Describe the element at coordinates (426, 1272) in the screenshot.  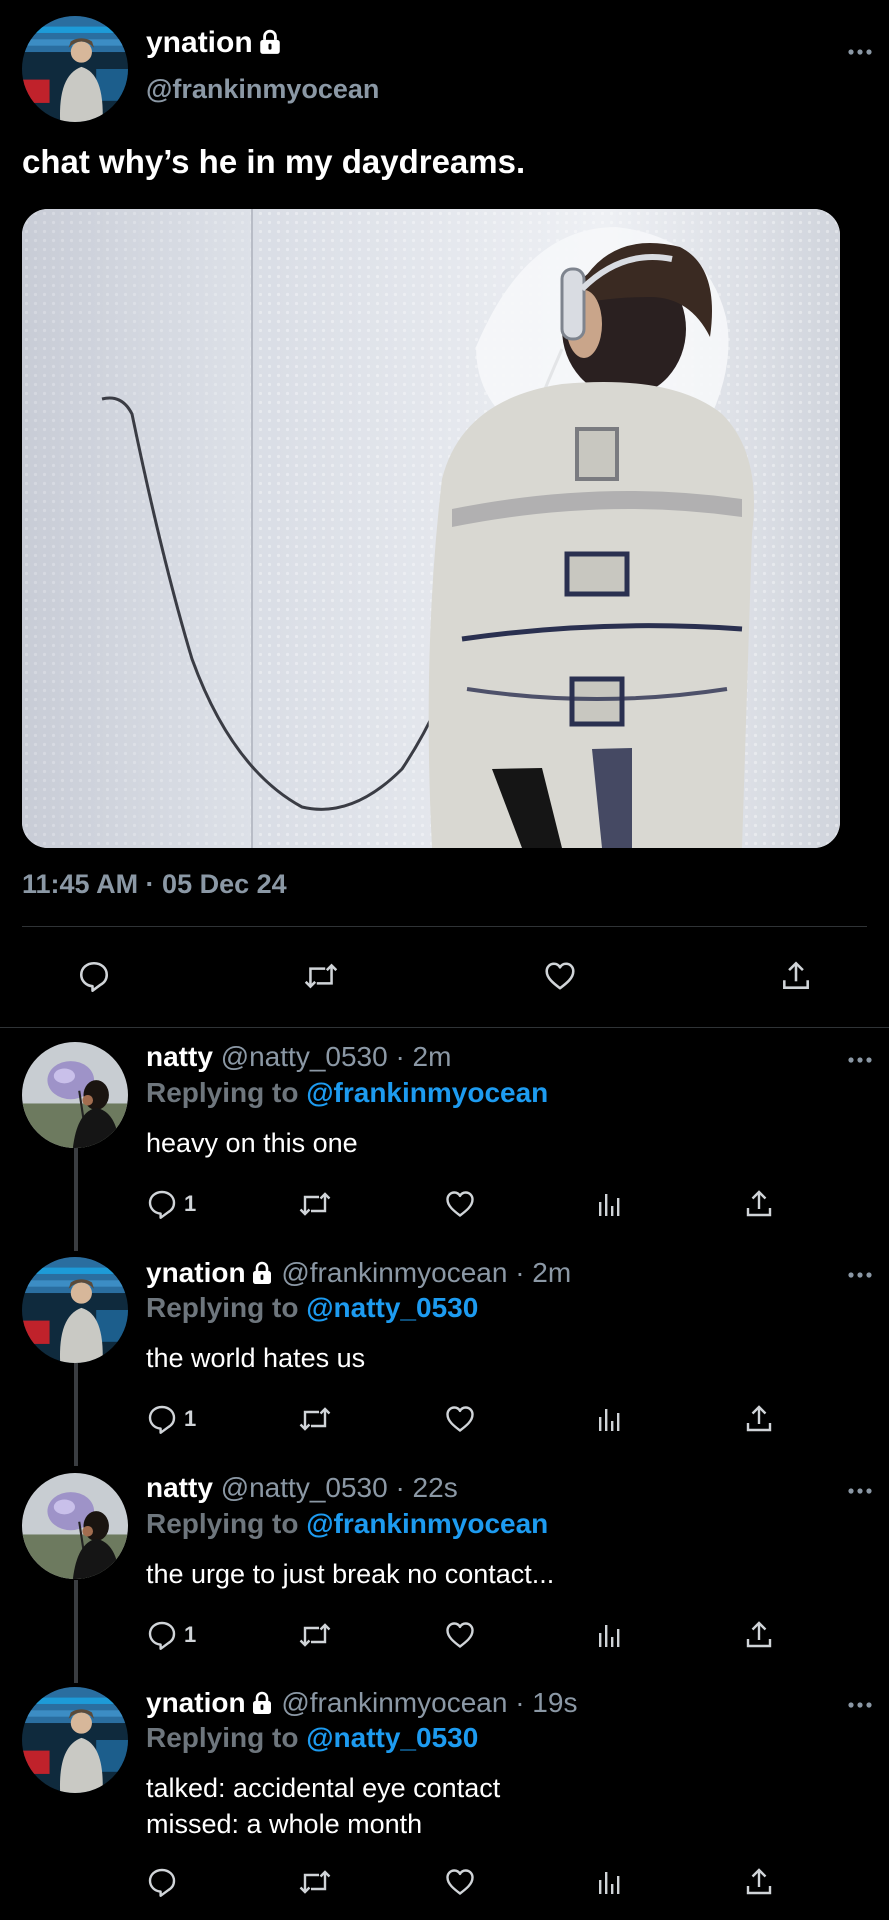
I see `reply-meta: @frankinmyocean · 2m` at that location.